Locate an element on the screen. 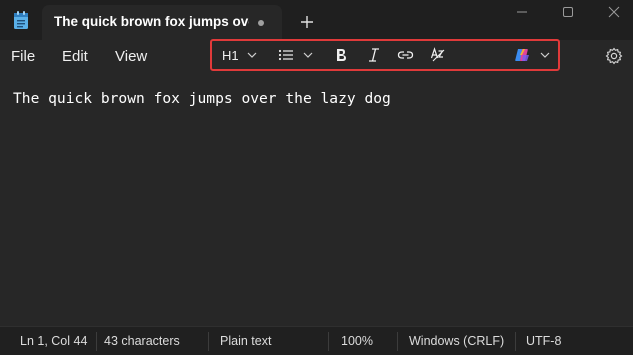 This screenshot has height=355, width=633. status-cursor-position: Ln 1, Col 44 is located at coordinates (54, 341).